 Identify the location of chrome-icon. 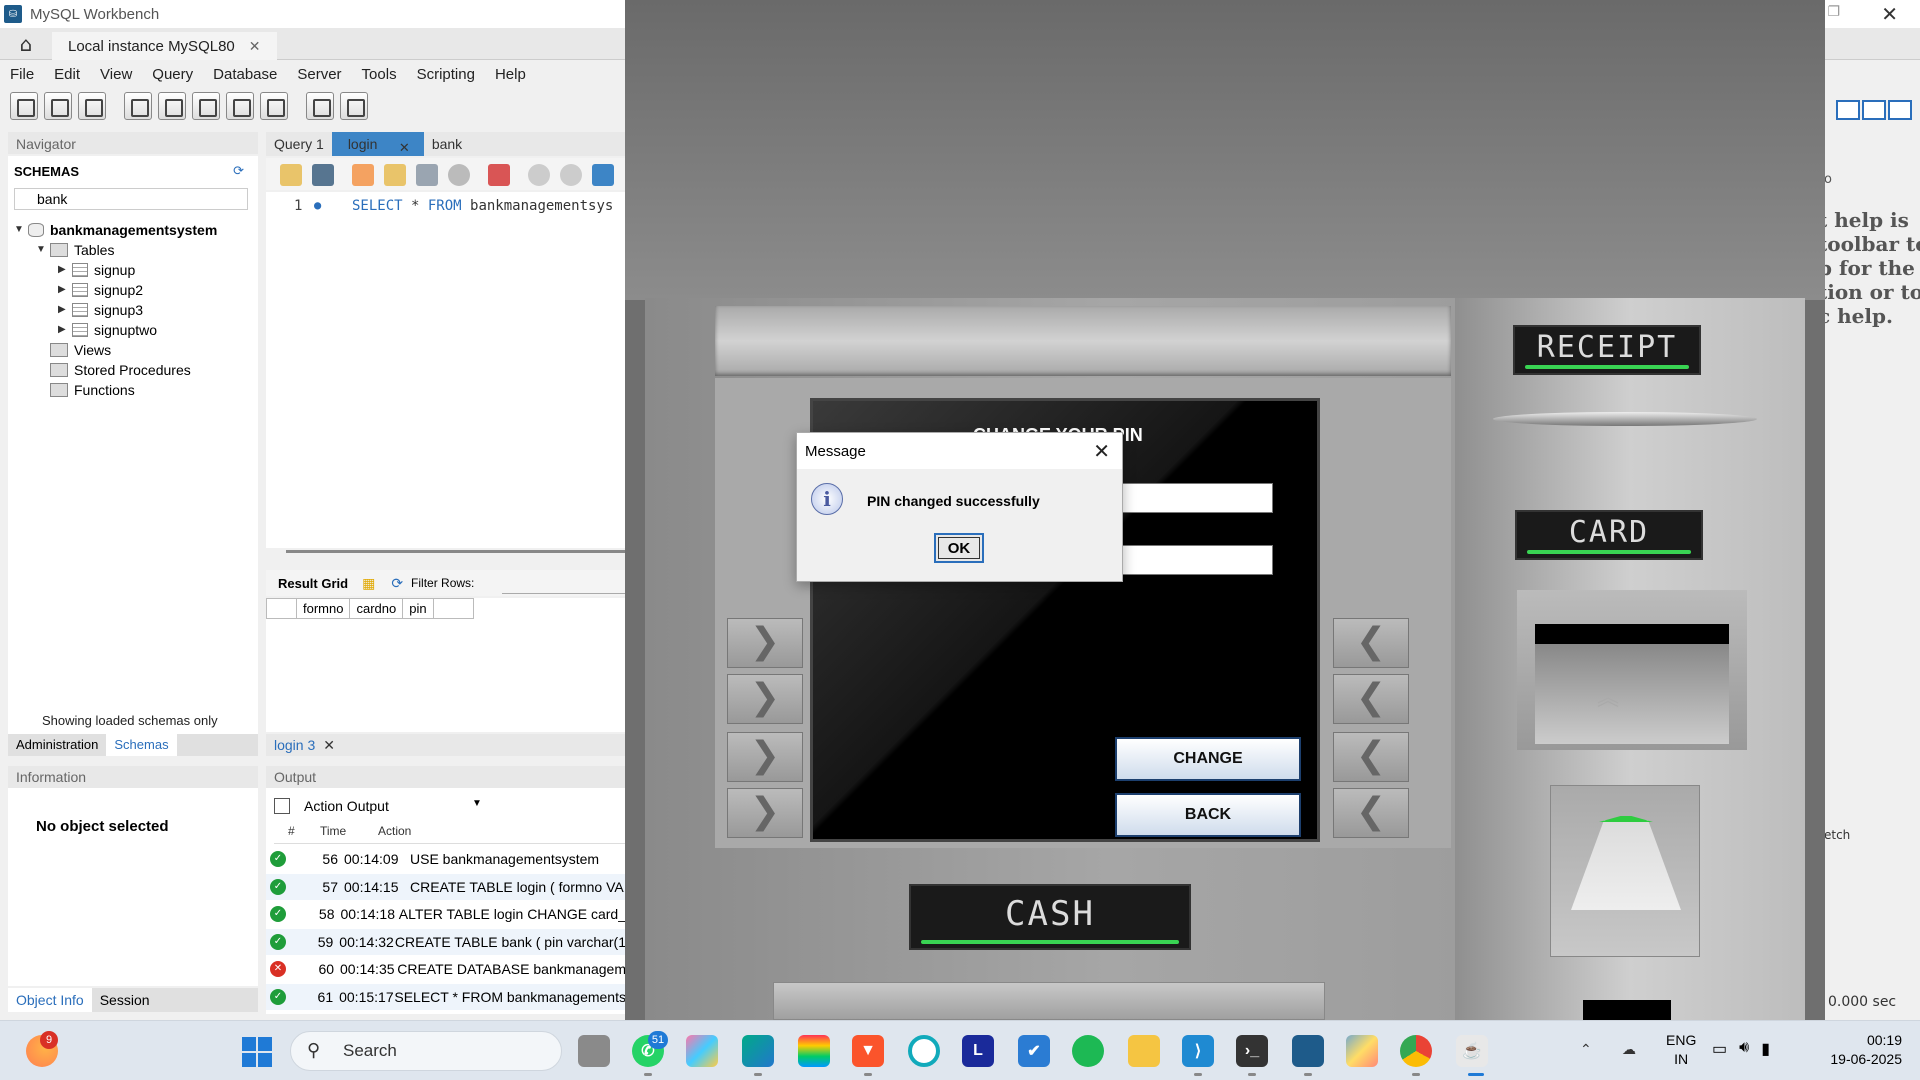
(1416, 1051).